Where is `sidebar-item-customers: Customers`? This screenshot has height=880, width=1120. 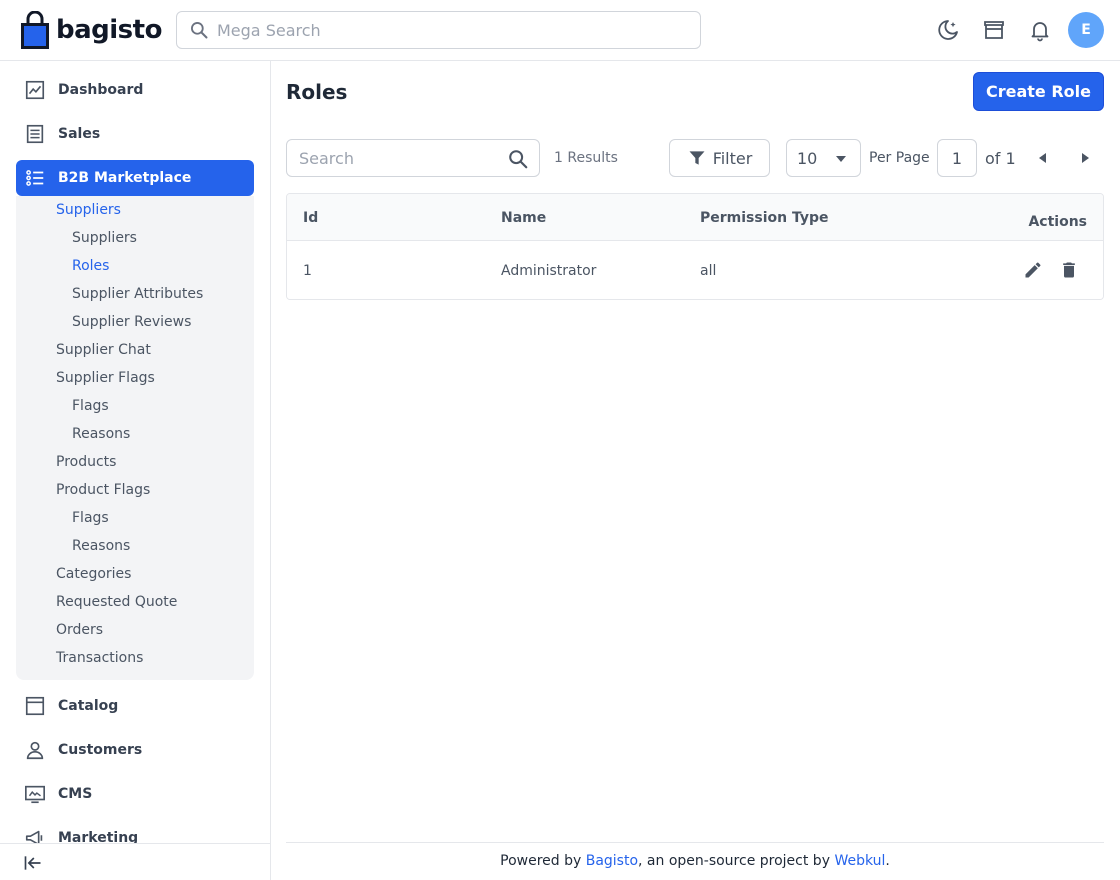 sidebar-item-customers: Customers is located at coordinates (135, 750).